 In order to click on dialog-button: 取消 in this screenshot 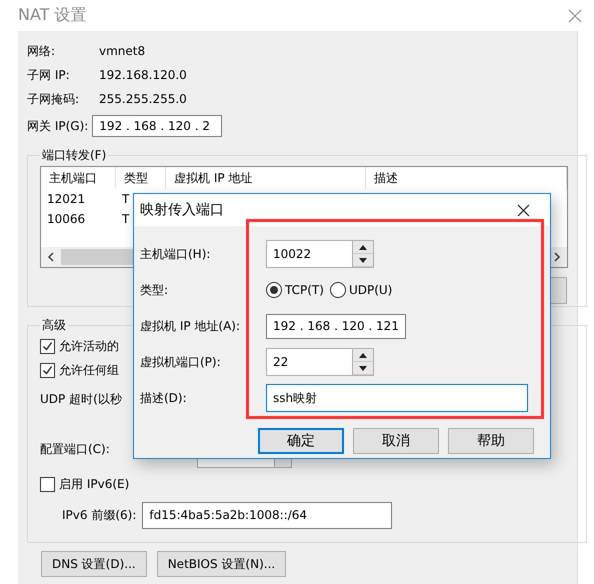, I will do `click(396, 441)`.